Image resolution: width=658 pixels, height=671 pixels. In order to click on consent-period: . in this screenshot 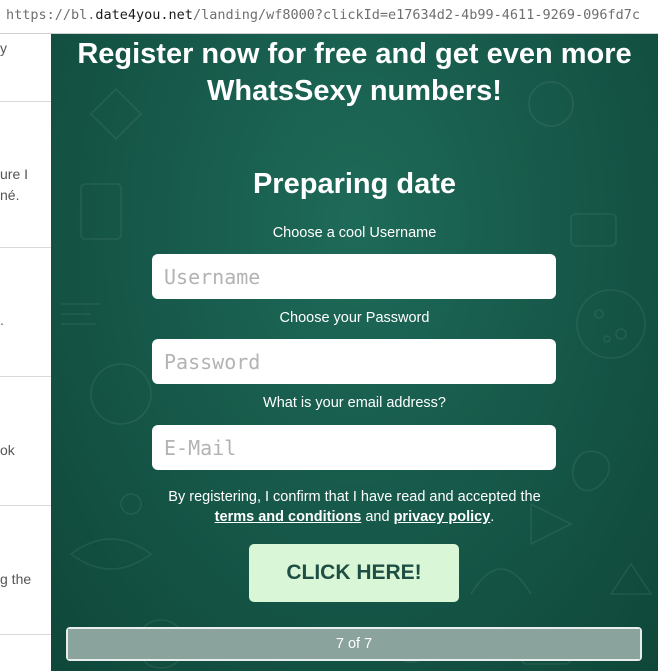, I will do `click(492, 517)`.